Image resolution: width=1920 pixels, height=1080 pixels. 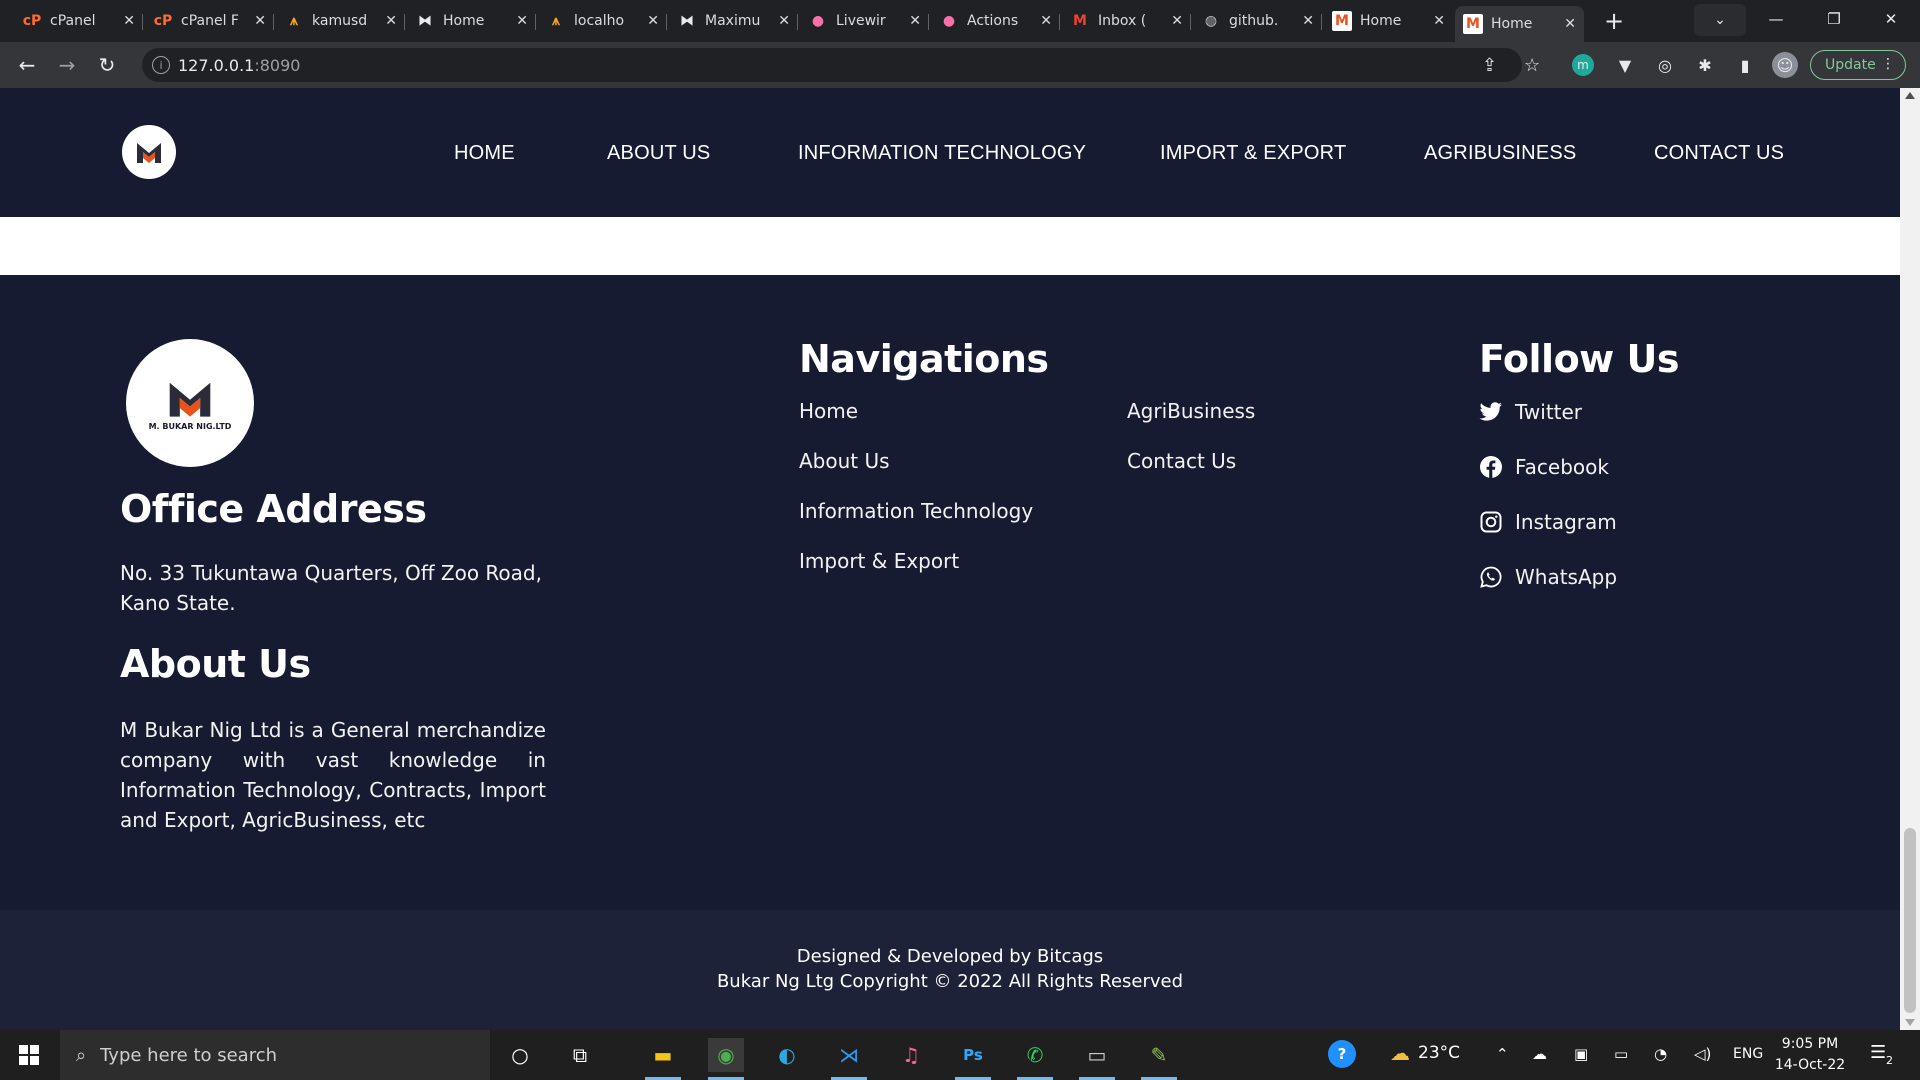 I want to click on tab-maximum: ⧓ Maximu ✕, so click(x=733, y=21).